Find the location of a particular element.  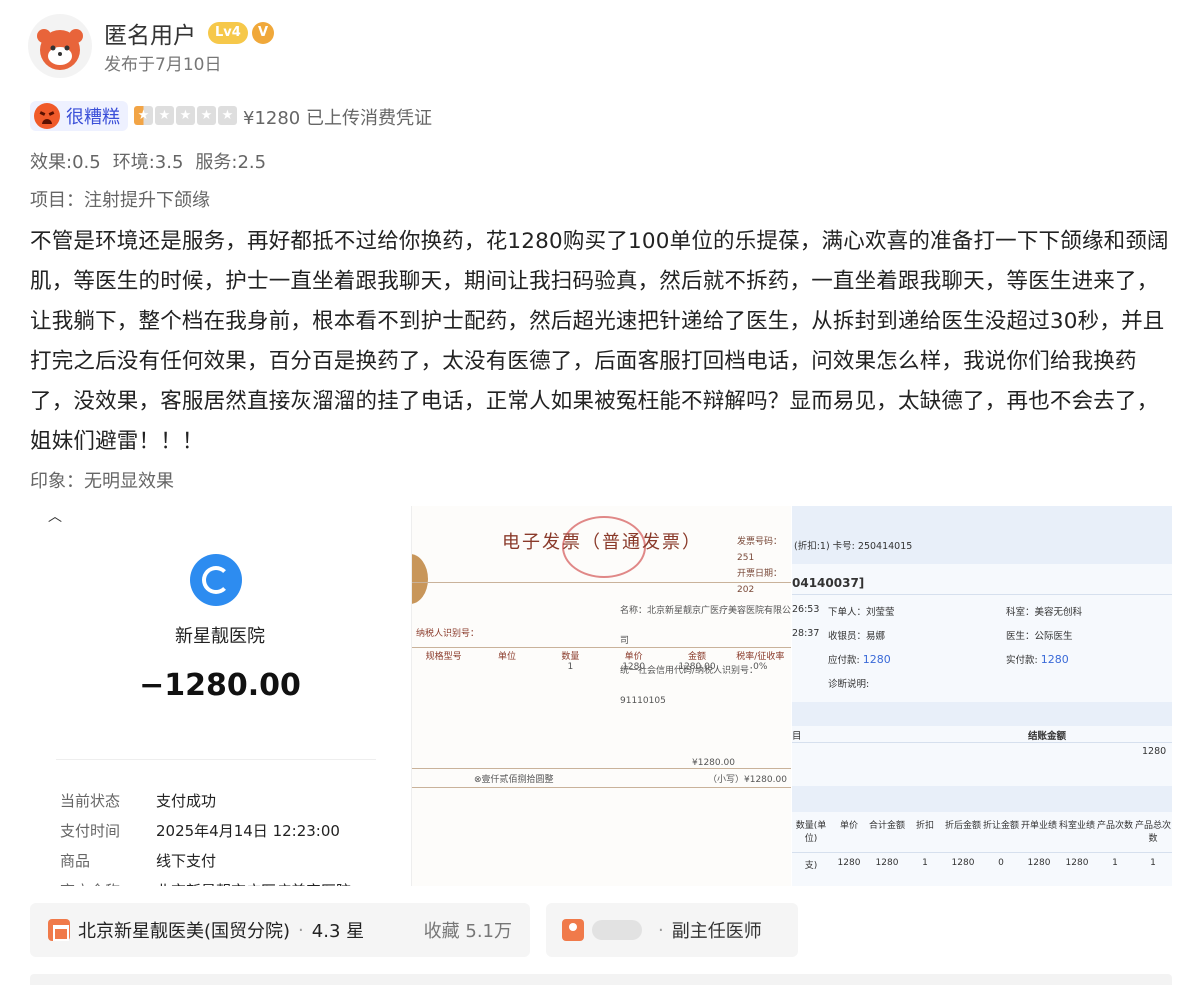

receipt-payable: 应付款: 1280 is located at coordinates (859, 659).